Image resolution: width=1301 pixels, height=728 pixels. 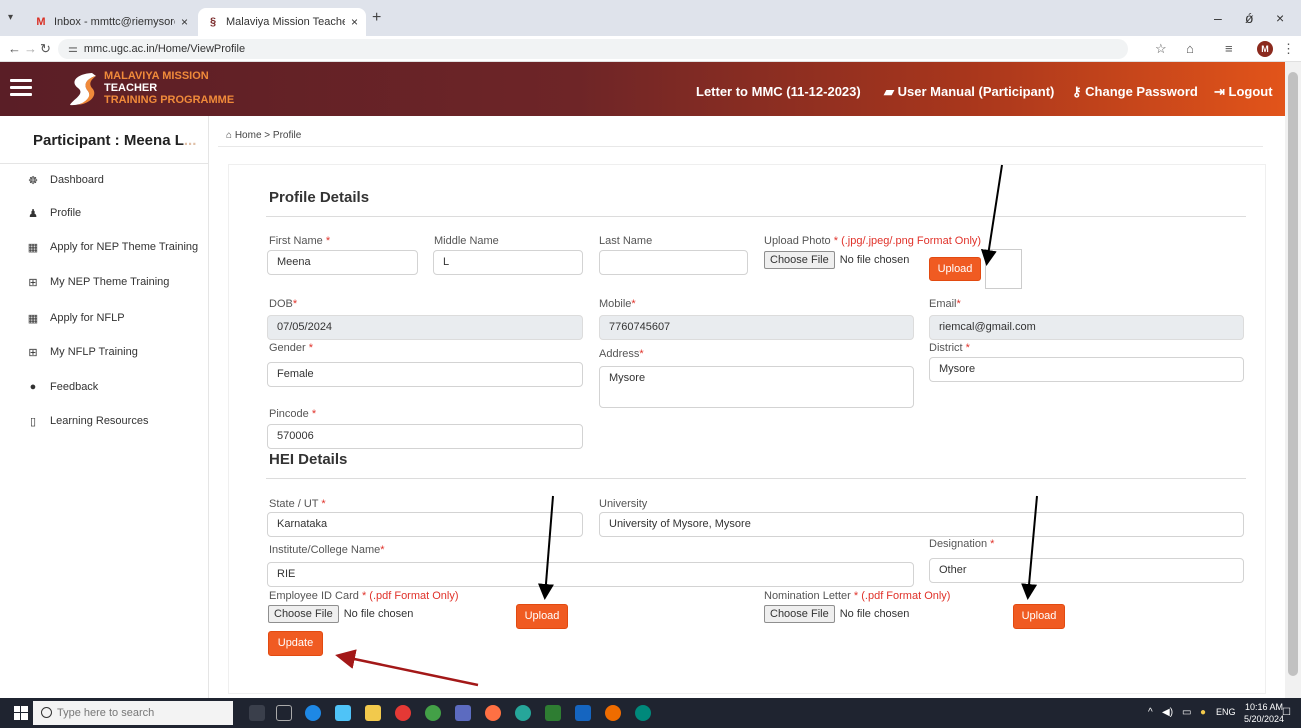 I want to click on arrow-to-update, so click(x=407, y=668).